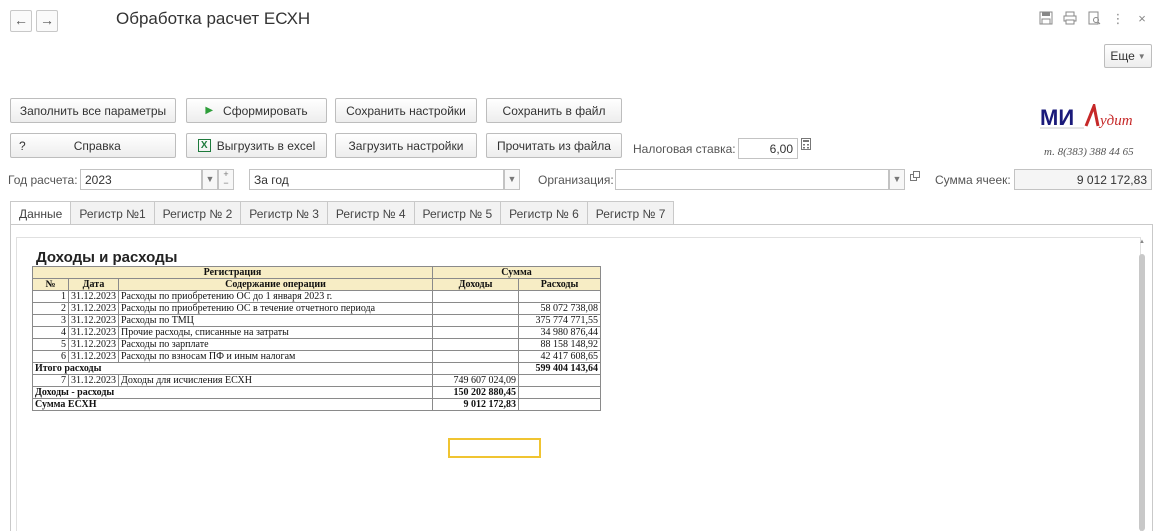 The height and width of the screenshot is (531, 1161). I want to click on header-registration: Регистрация, so click(232, 272).